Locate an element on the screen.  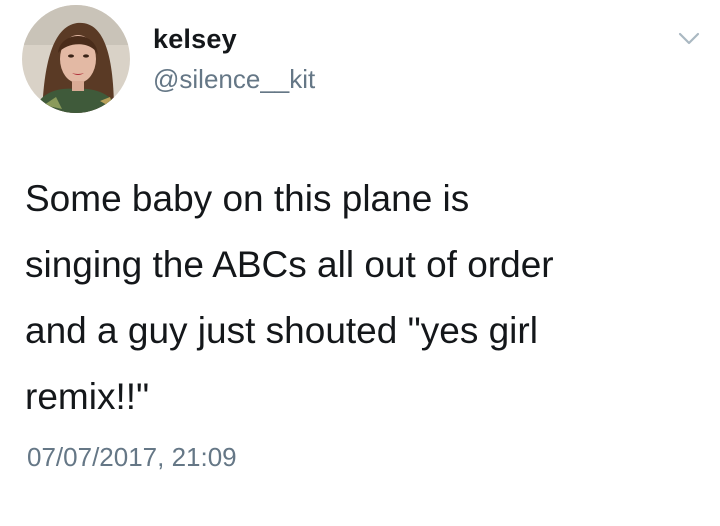
timestamp: 07/07/2017, 21:09 is located at coordinates (132, 457).